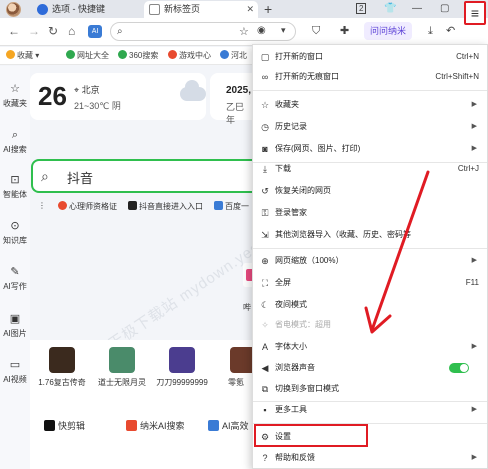 The image size is (488, 469). Describe the element at coordinates (370, 305) in the screenshot. I see `menu-item-night-mode: ☾ 夜间模式` at that location.